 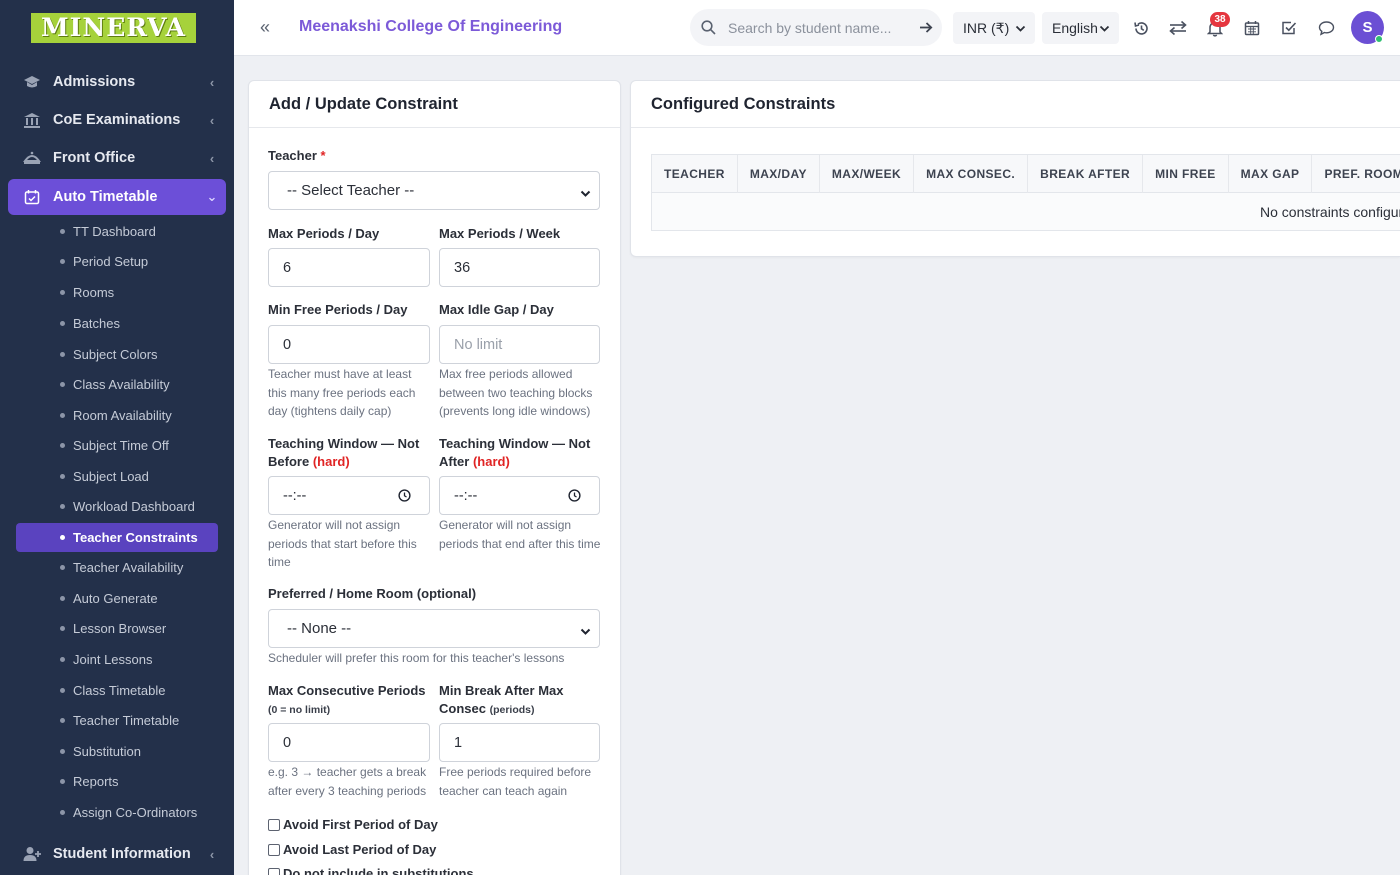 I want to click on sidebar-subitem-substitution: Substitution, so click(x=117, y=751).